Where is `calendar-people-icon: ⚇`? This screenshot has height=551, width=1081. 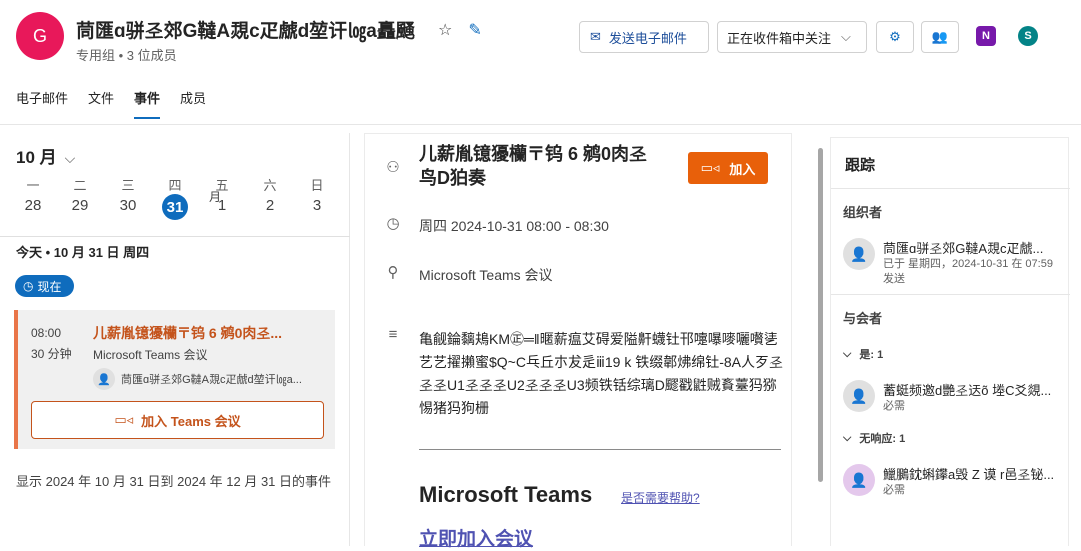
calendar-people-icon: ⚇ is located at coordinates (393, 167).